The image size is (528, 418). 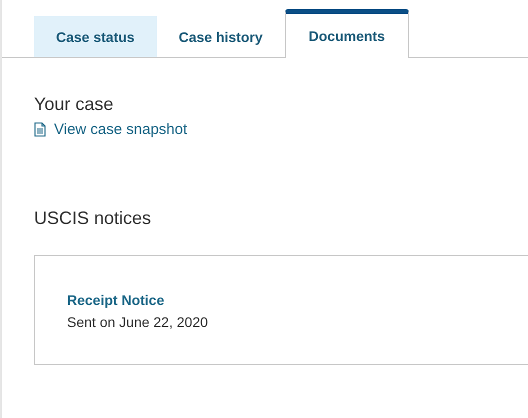 What do you see at coordinates (95, 36) in the screenshot?
I see `tab: Case status` at bounding box center [95, 36].